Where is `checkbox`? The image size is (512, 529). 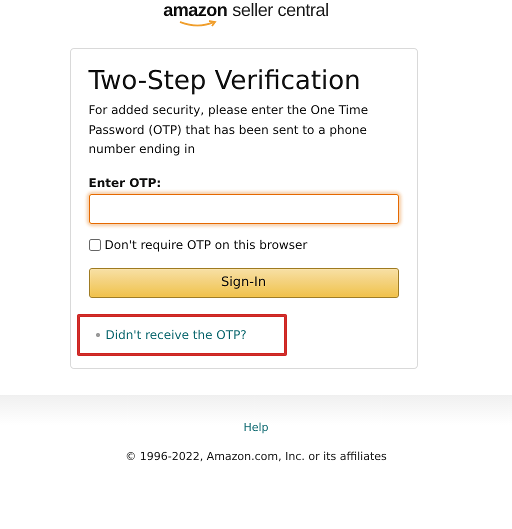
checkbox is located at coordinates (94, 244).